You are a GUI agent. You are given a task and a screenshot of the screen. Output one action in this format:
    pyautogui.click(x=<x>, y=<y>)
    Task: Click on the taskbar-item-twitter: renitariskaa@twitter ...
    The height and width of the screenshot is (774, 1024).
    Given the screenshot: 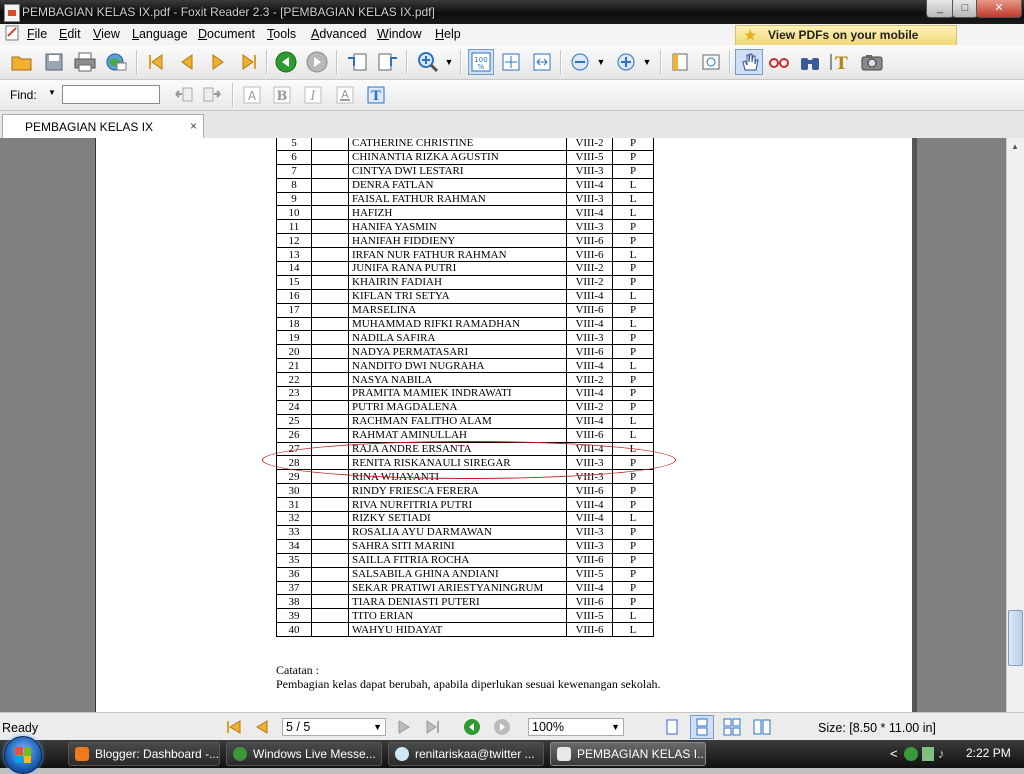 What is the action you would take?
    pyautogui.click(x=466, y=754)
    